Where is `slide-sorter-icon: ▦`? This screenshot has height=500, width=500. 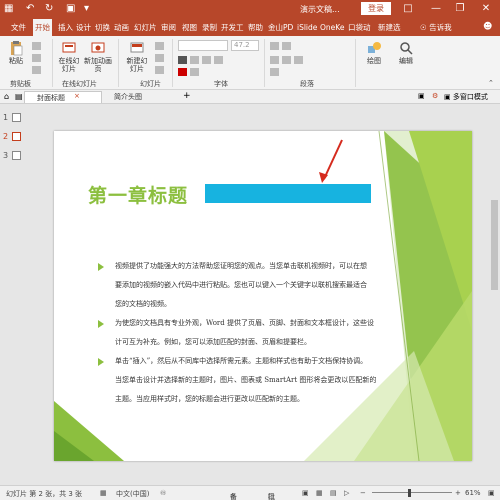
slide-sorter-icon: ▦ is located at coordinates (319, 493).